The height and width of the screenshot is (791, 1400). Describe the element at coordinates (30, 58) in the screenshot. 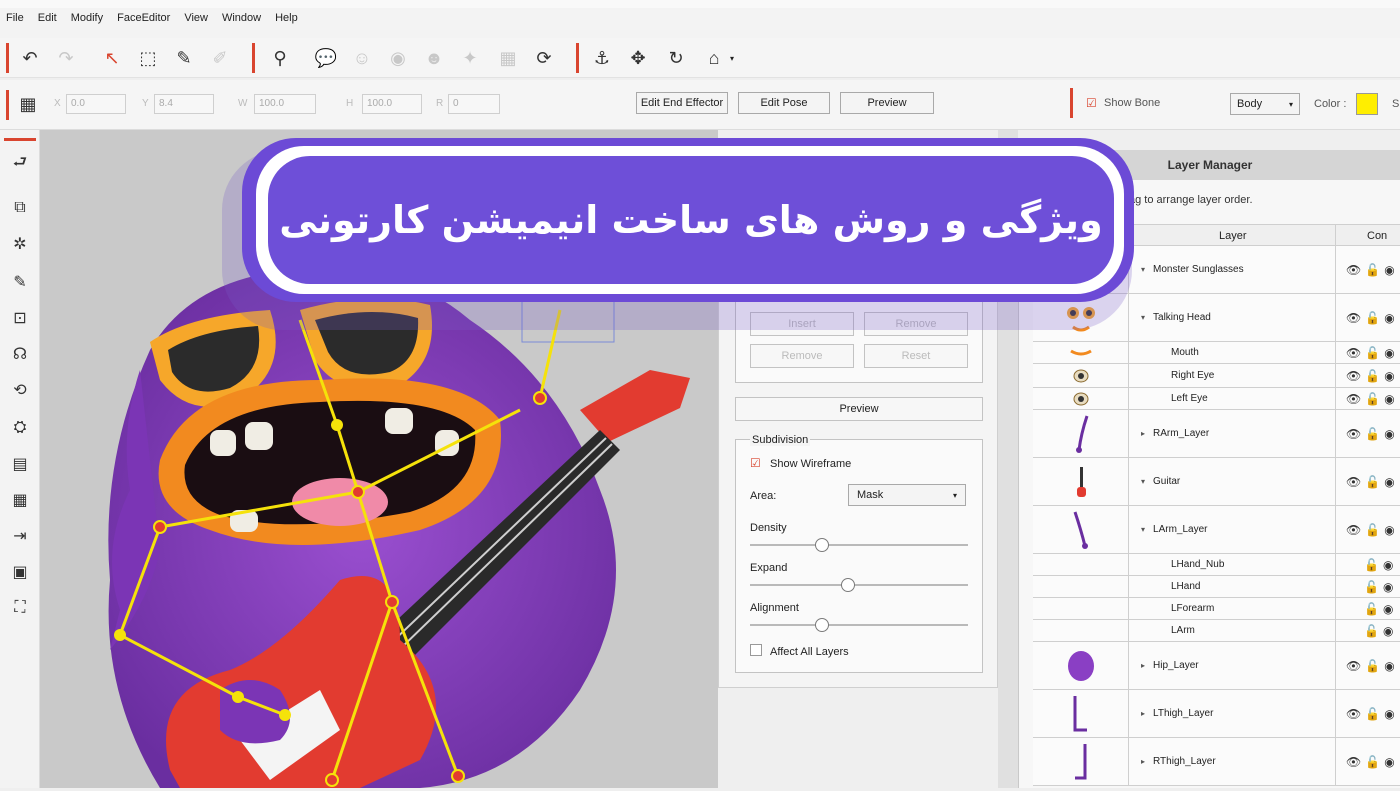

I see `undo-icon: ↶` at that location.